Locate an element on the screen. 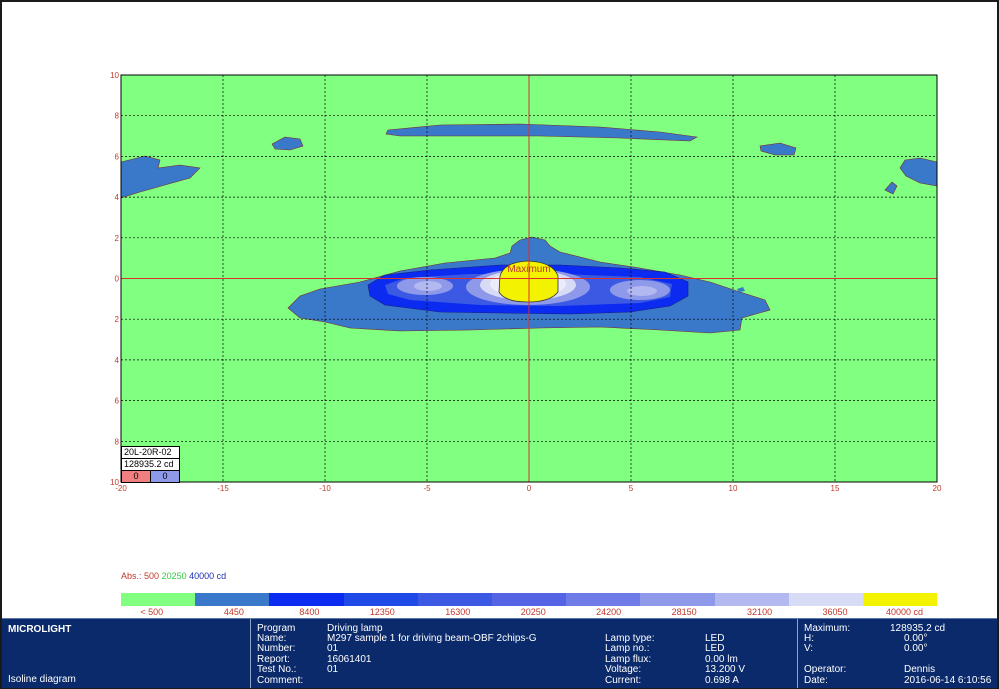 The image size is (999, 689). abs-legend-value-2: 20250 is located at coordinates (174, 576).